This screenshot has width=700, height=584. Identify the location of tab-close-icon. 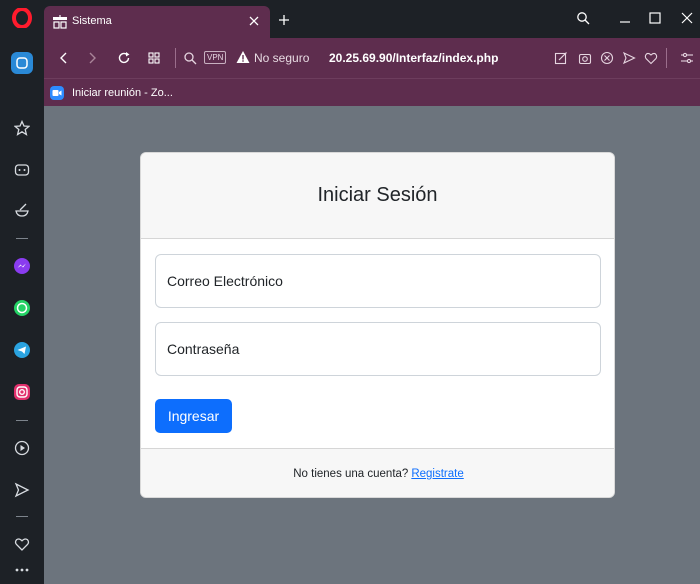
(254, 21).